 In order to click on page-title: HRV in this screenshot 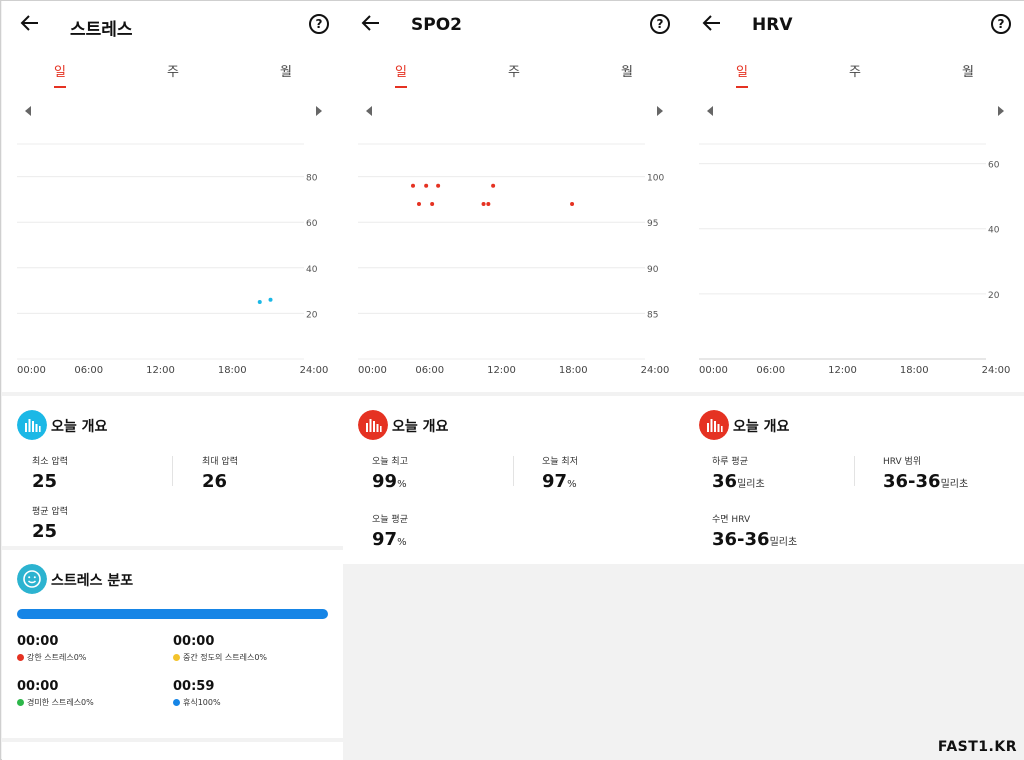, I will do `click(772, 25)`.